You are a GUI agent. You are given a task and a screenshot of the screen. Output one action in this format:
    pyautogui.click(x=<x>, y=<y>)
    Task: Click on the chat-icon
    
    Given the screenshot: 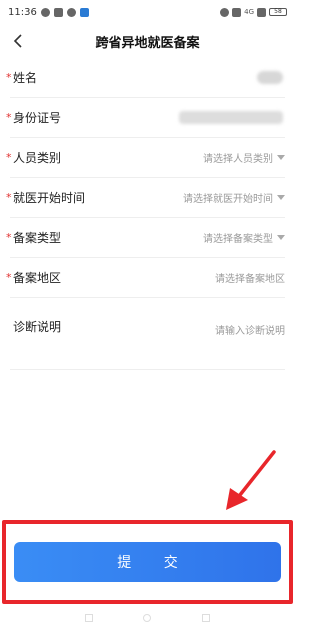 What is the action you would take?
    pyautogui.click(x=71, y=12)
    